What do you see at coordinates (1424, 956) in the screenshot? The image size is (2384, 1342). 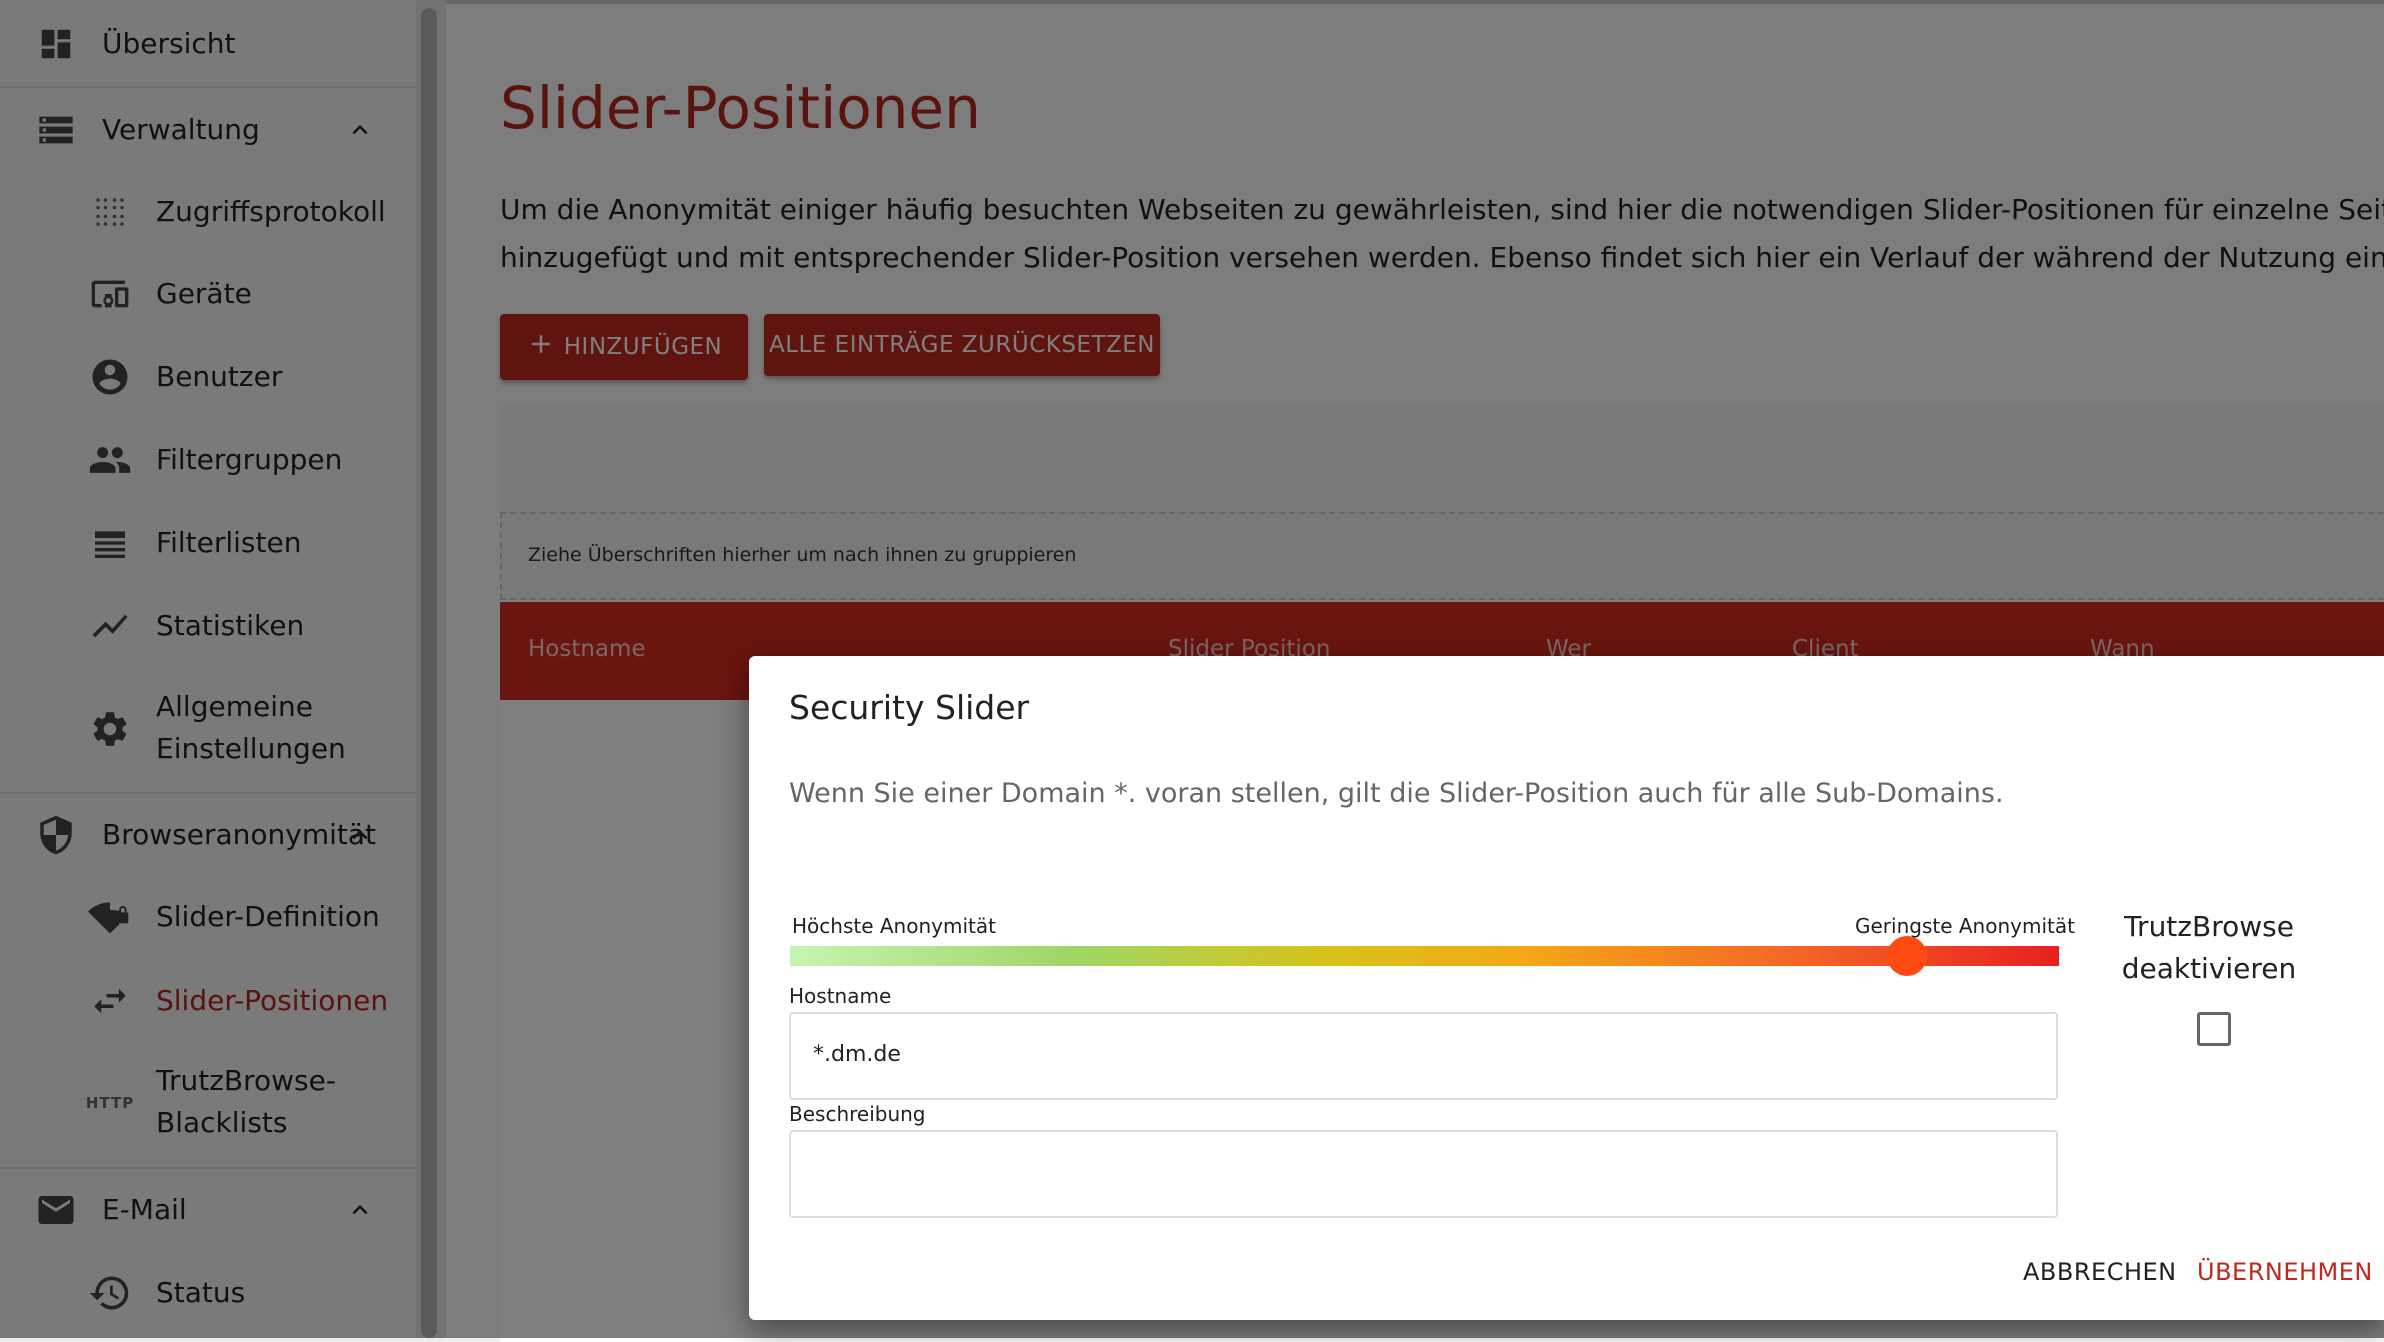 I see `security-slider-track` at bounding box center [1424, 956].